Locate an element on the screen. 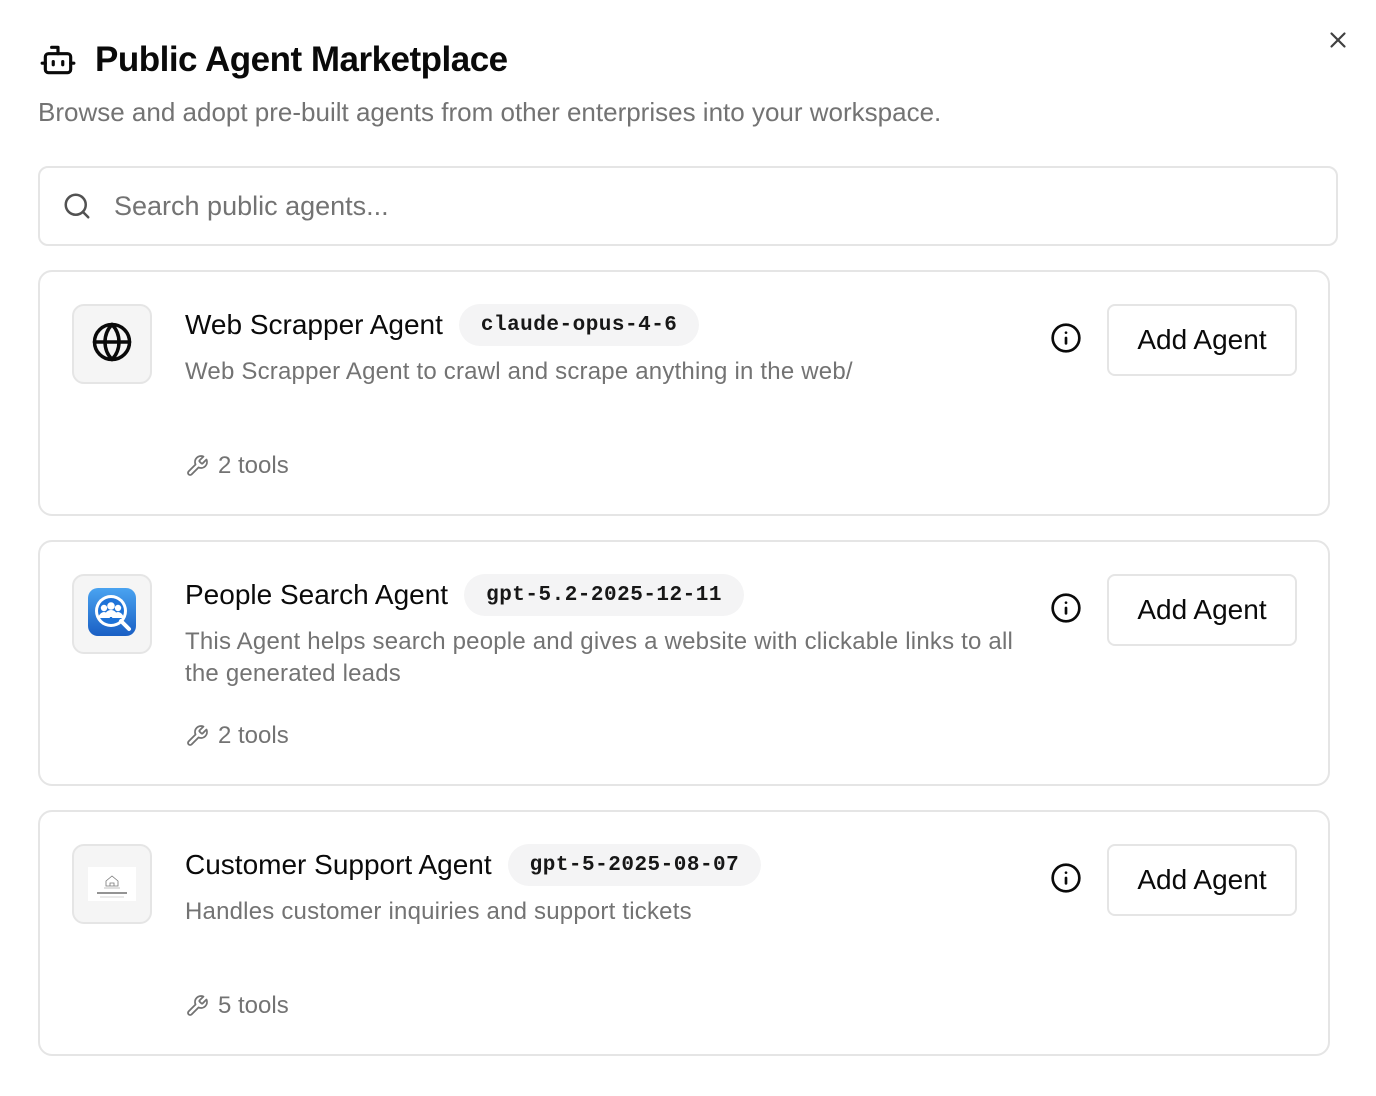 This screenshot has height=1096, width=1376. search-icon is located at coordinates (77, 206).